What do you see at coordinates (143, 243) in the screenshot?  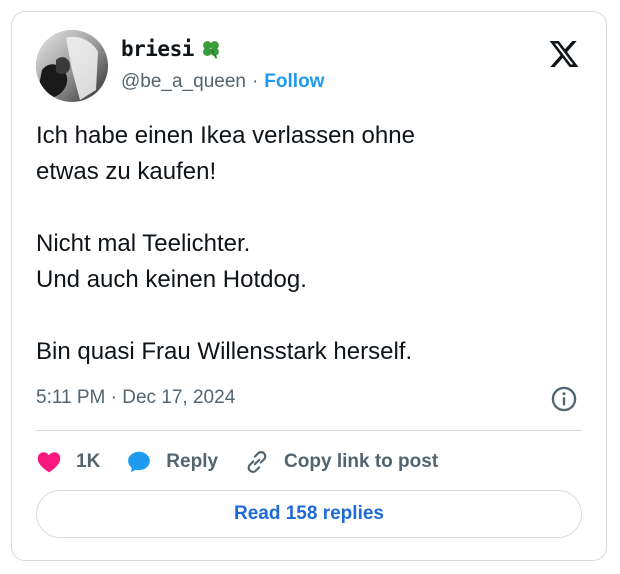 I see `tweet-line: Nicht mal Teelichter.` at bounding box center [143, 243].